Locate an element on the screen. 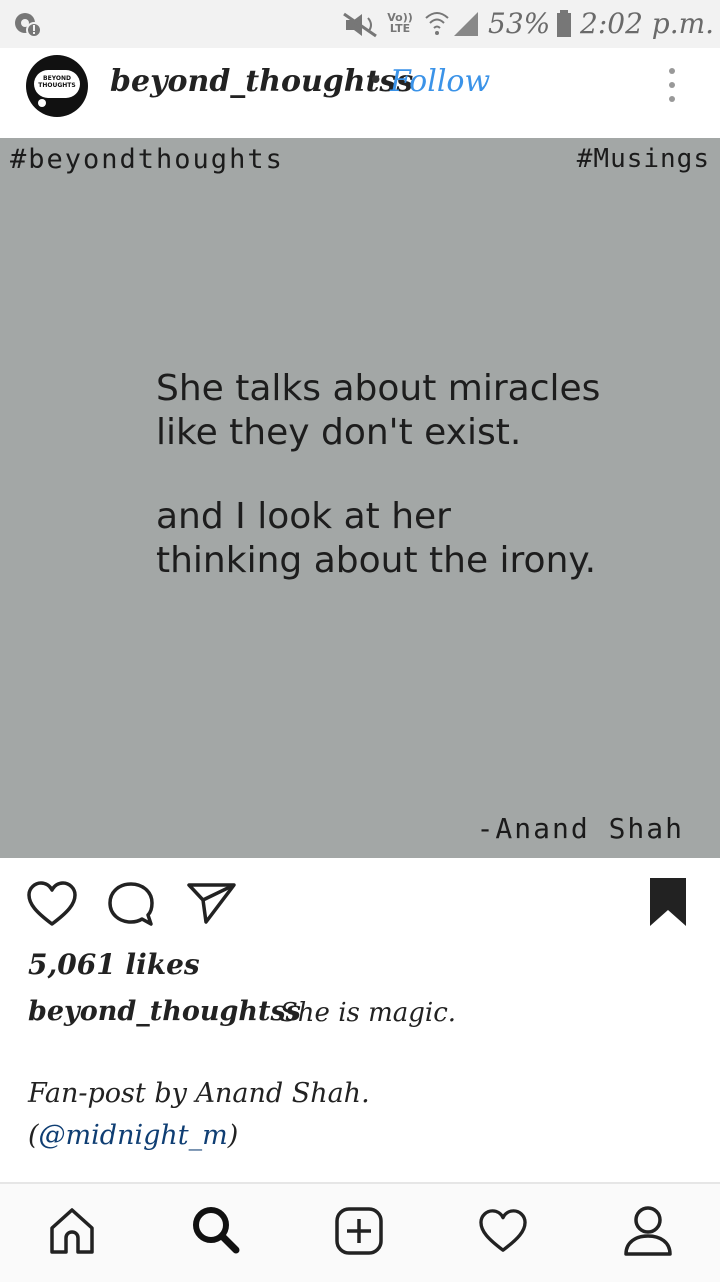  post-tag-right: #Musings is located at coordinates (643, 159).